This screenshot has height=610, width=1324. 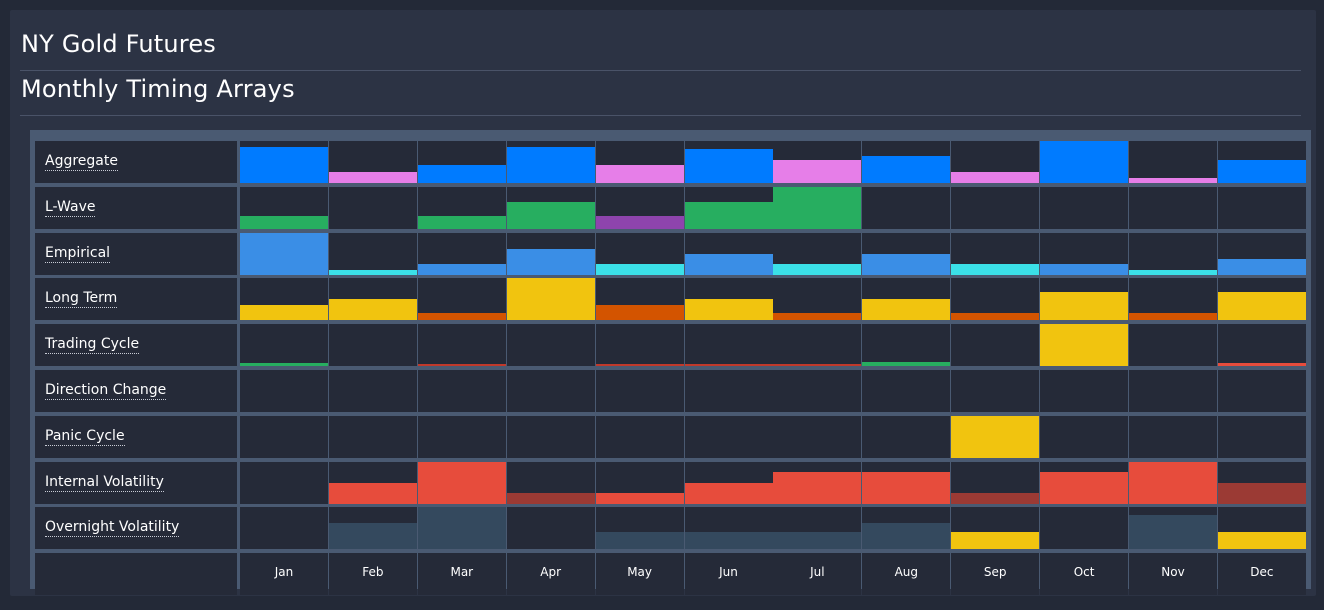 I want to click on row-label-overnight-volatility: Overnight Volatility, so click(x=112, y=528).